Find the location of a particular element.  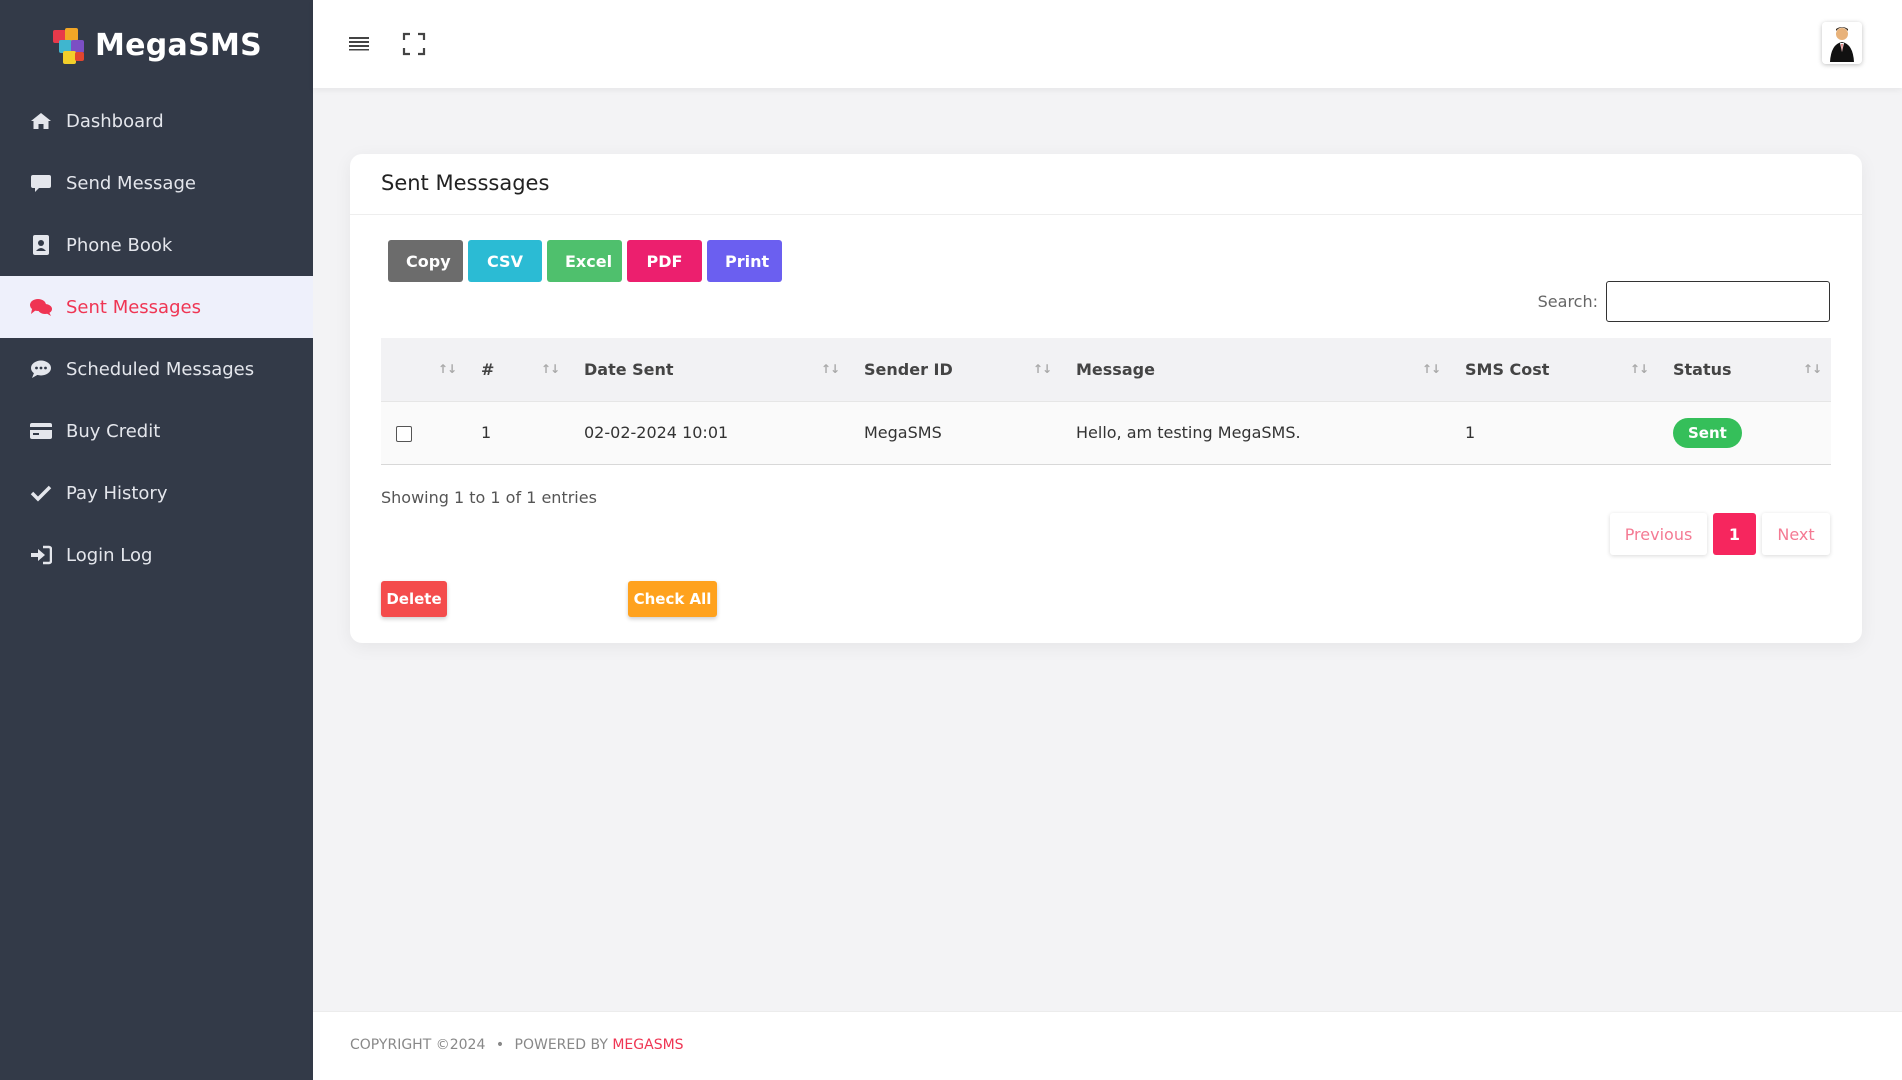

sidebar-item-sent-messages: Sent Messages is located at coordinates (156, 307).